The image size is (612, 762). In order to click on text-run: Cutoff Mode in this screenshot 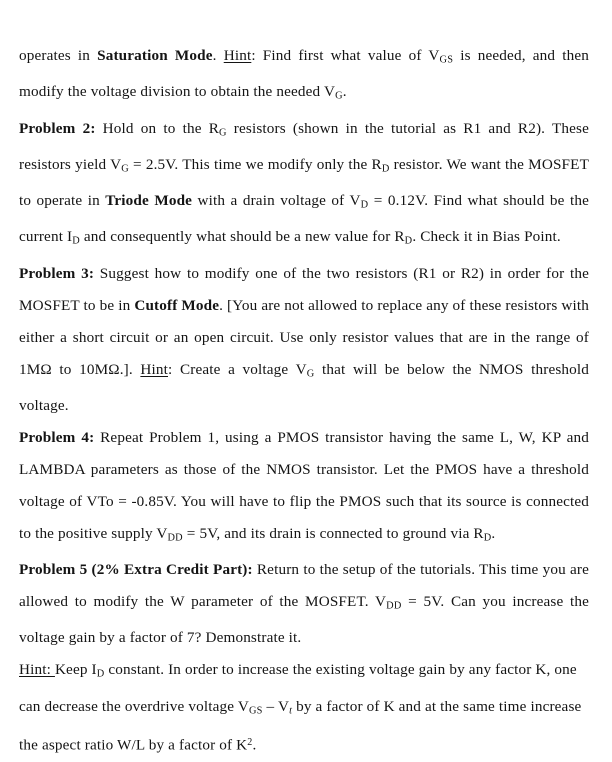, I will do `click(177, 305)`.